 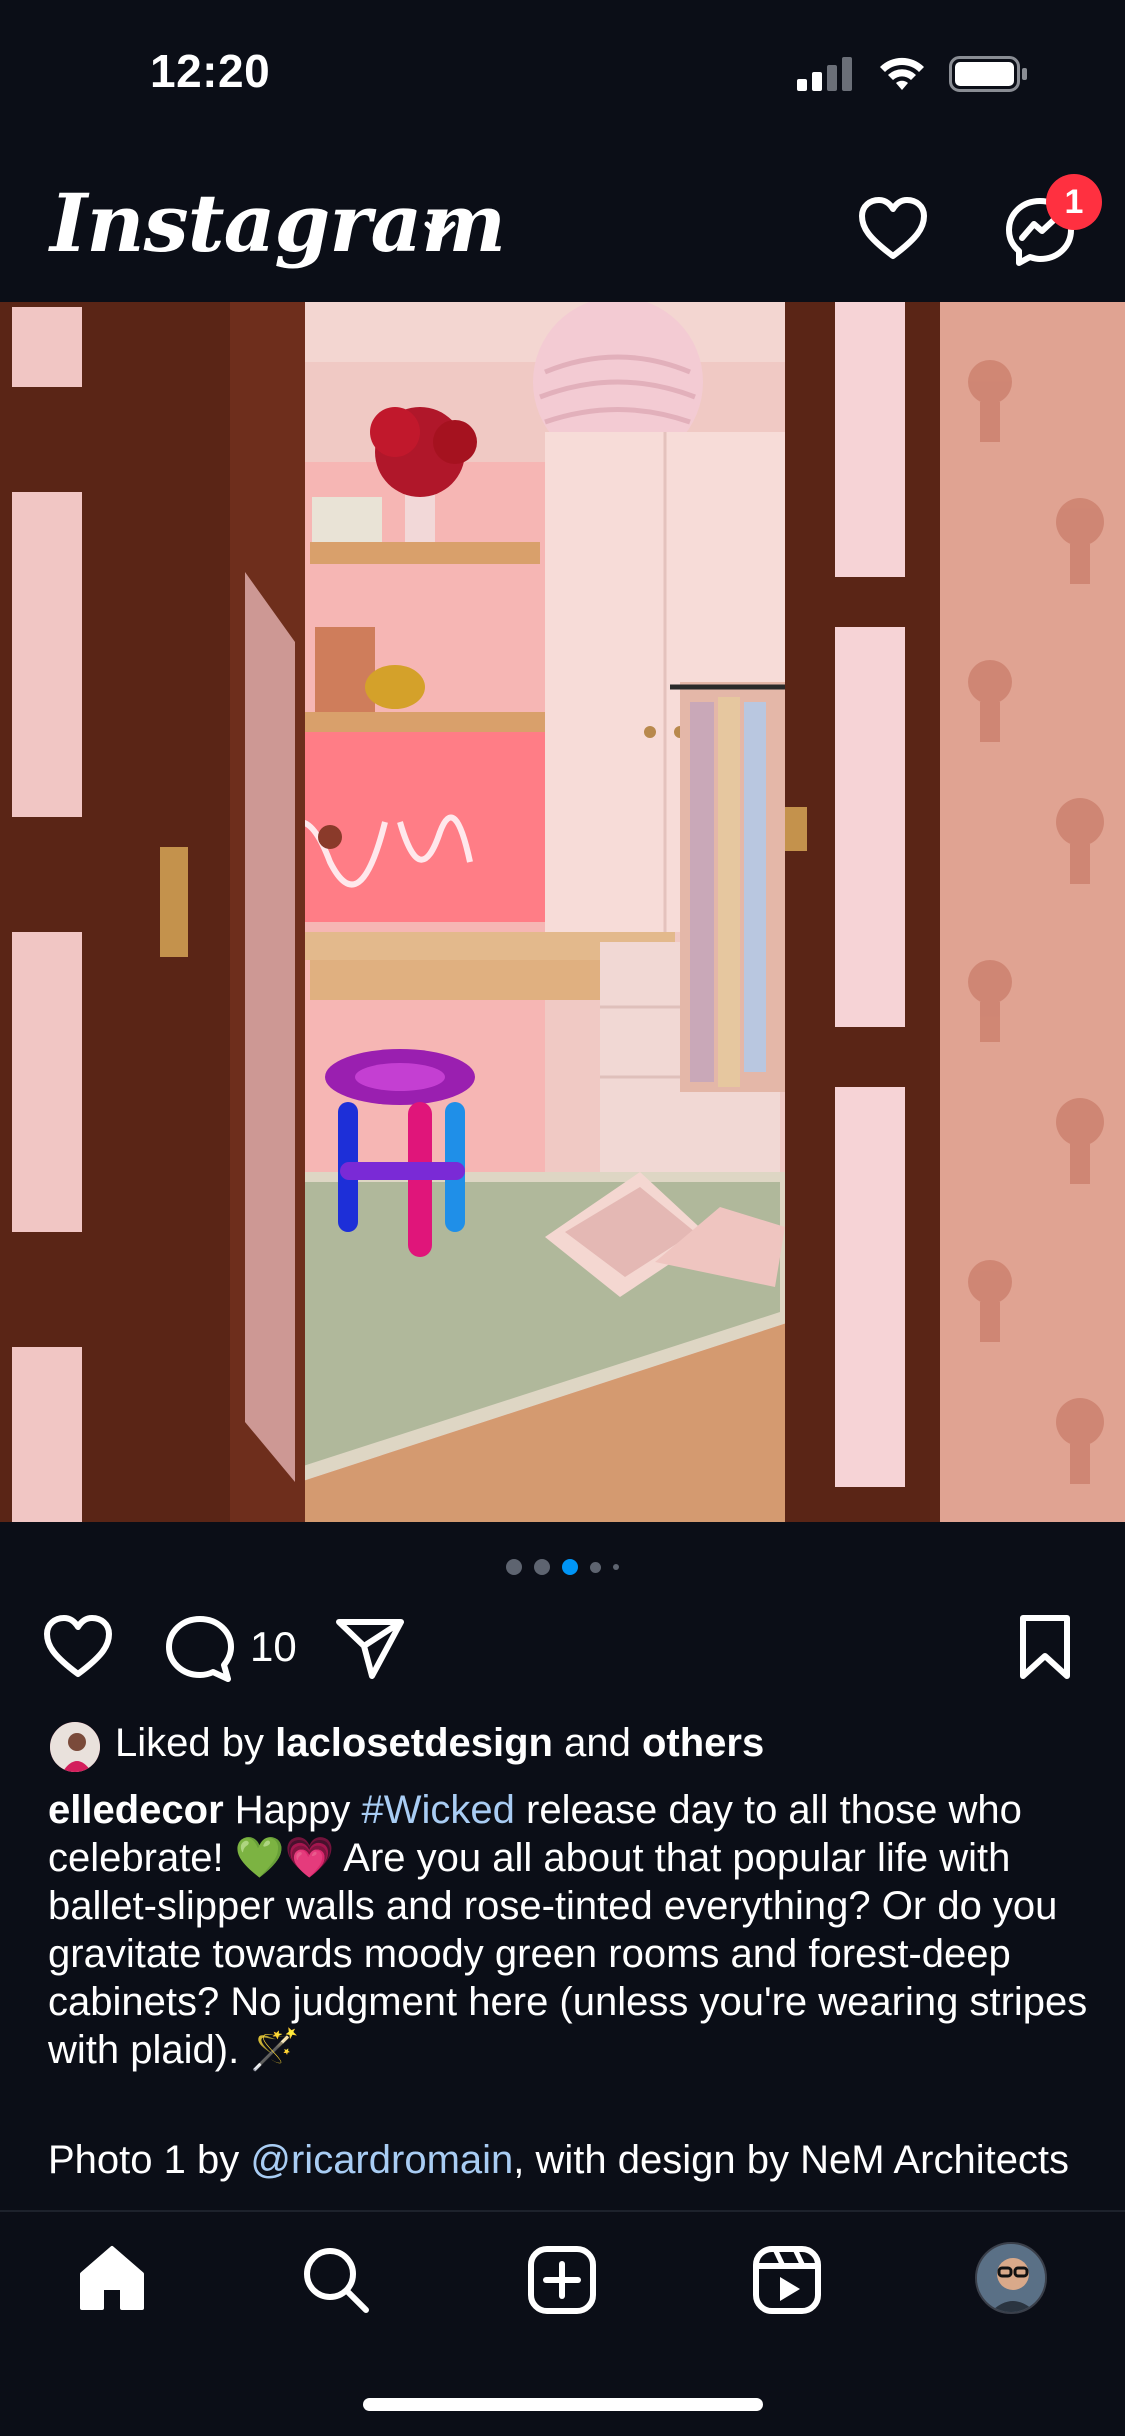 I want to click on avatar-image, so click(x=75, y=1747).